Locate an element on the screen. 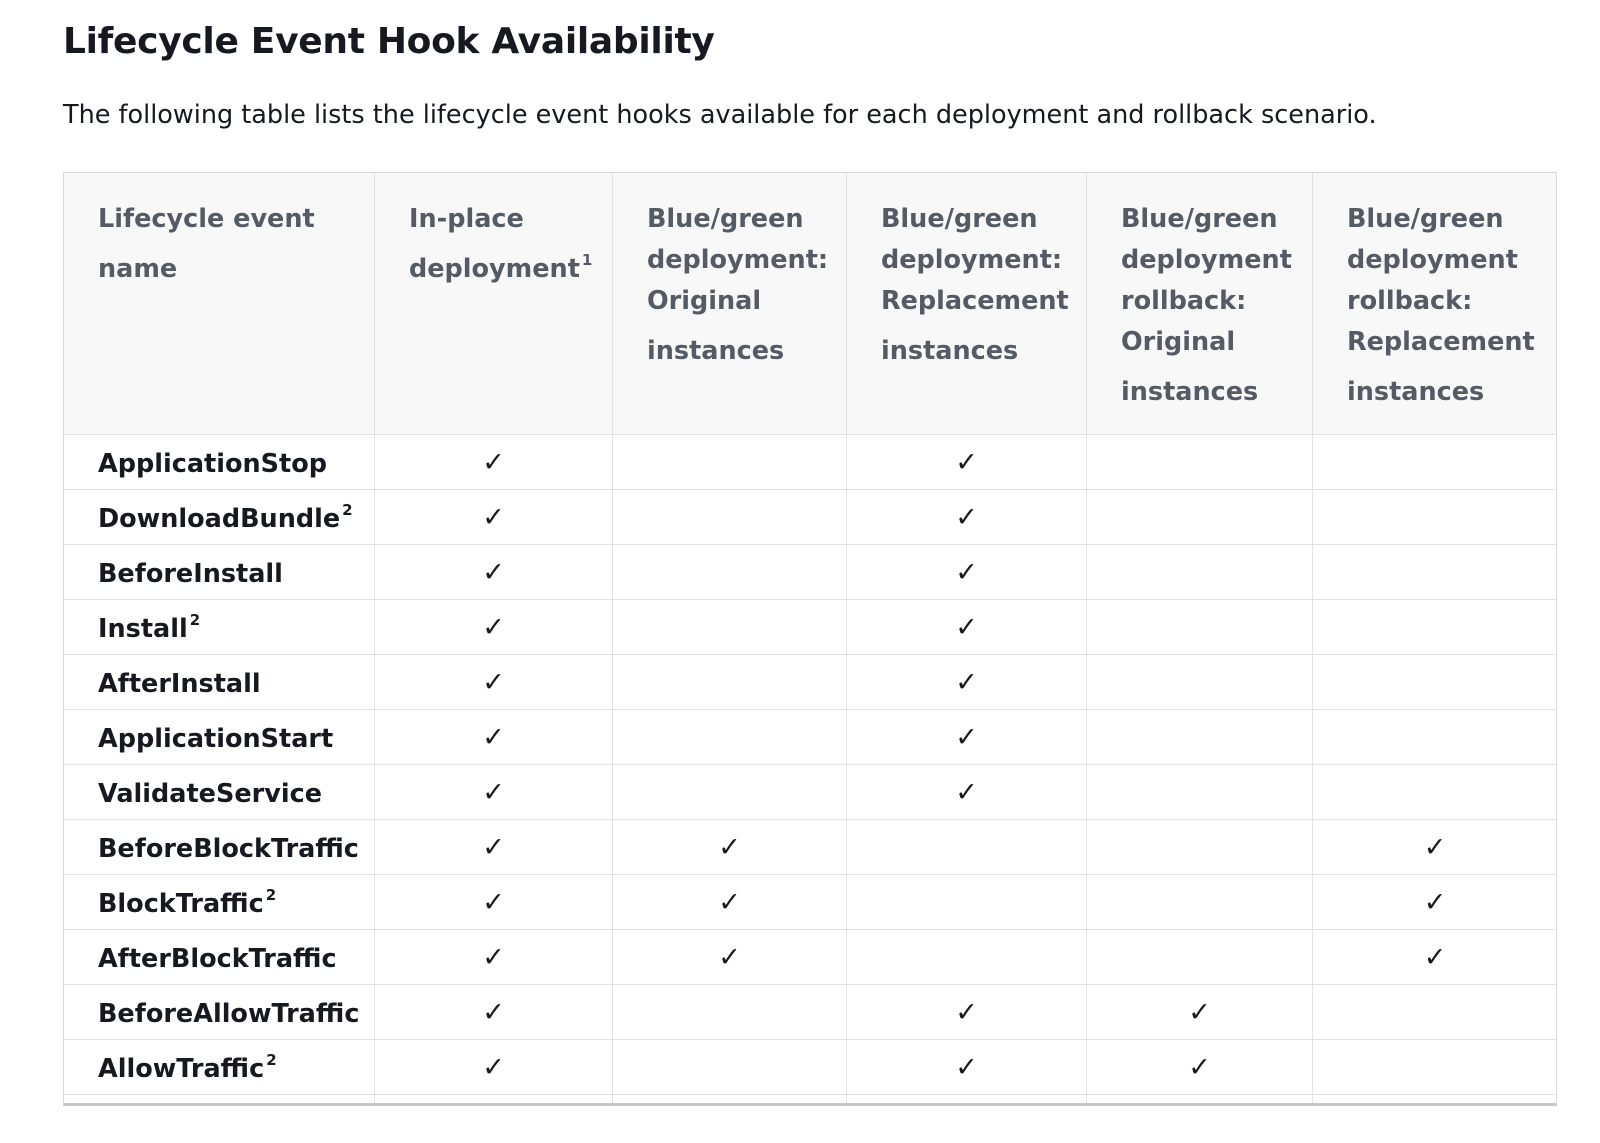 The height and width of the screenshot is (1143, 1600). table-row: BlockTraffic 2 ✓ ✓ ✓ is located at coordinates (810, 902).